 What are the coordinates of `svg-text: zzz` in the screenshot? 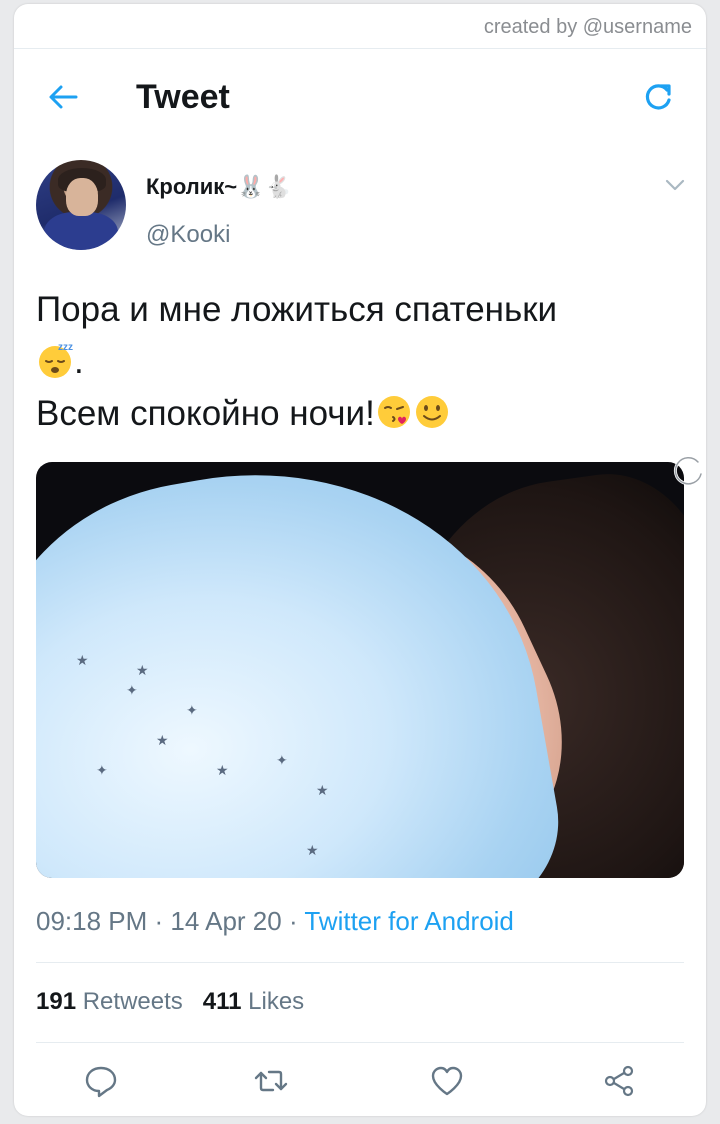 It's located at (65, 347).